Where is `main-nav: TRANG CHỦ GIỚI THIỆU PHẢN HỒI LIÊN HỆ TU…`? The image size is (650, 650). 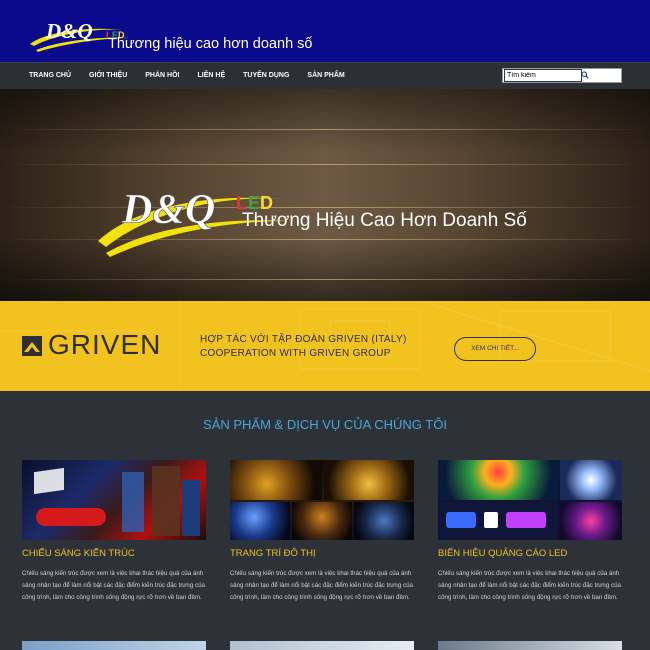
main-nav: TRANG CHỦ GIỚI THIỆU PHẢN HỒI LIÊN HỆ TU… is located at coordinates (325, 75).